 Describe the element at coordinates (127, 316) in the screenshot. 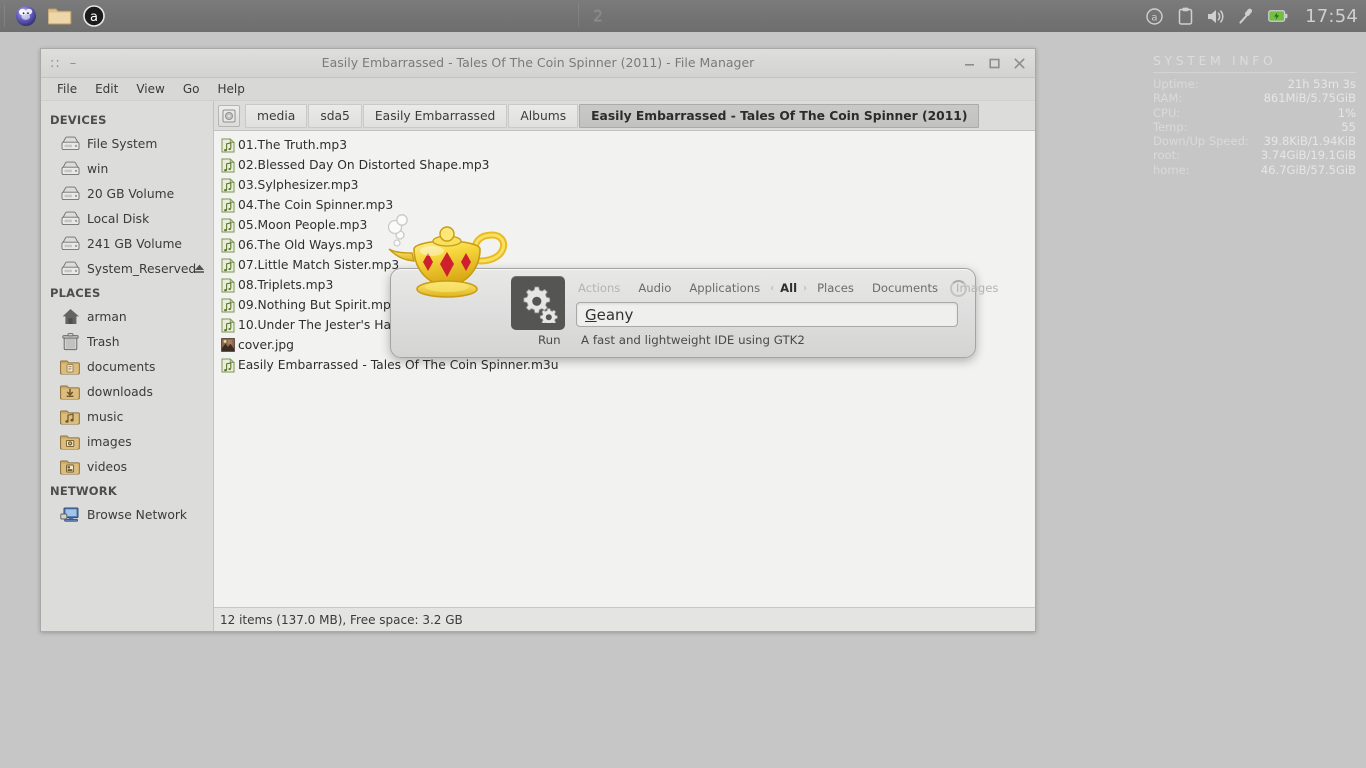

I see `sidebar-item-arman: arman` at that location.